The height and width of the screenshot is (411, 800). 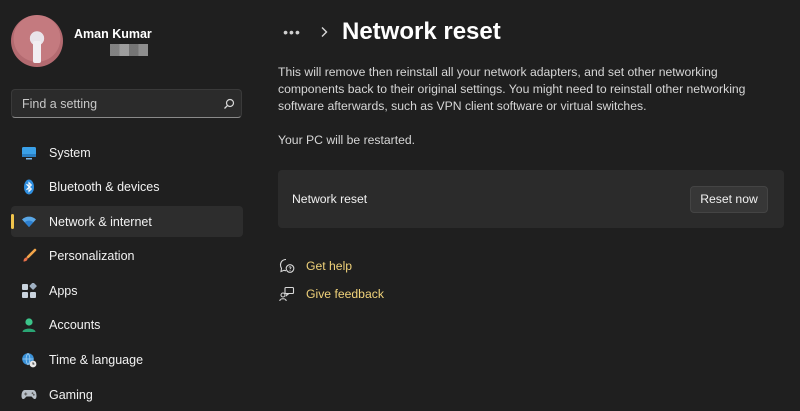 I want to click on restart-note: Your PC will be restarted., so click(x=347, y=140).